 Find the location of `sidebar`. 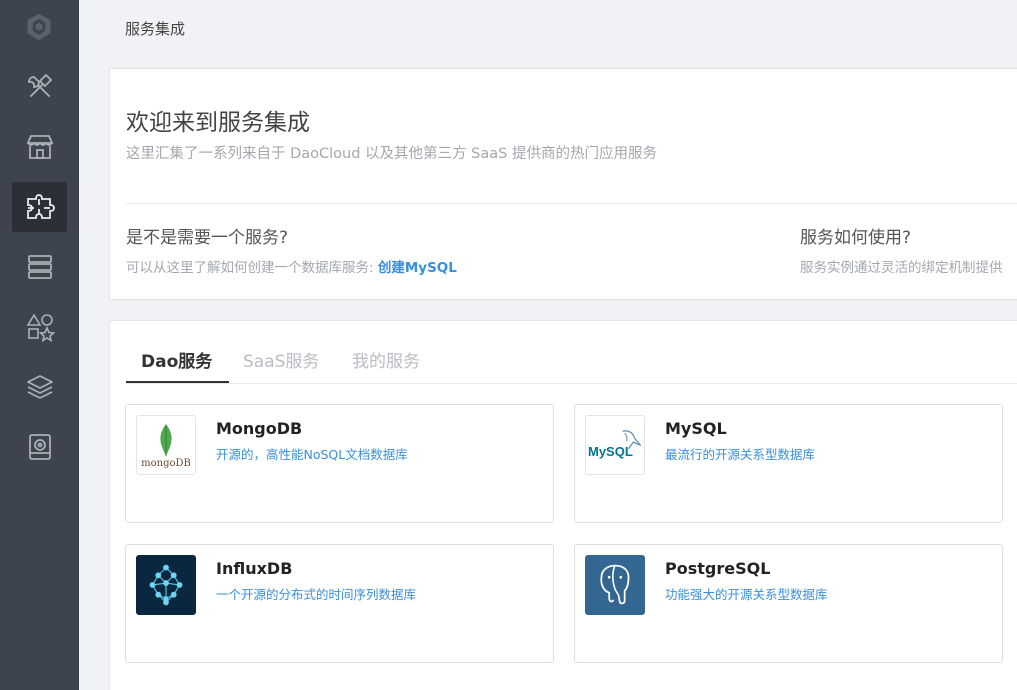

sidebar is located at coordinates (39, 345).